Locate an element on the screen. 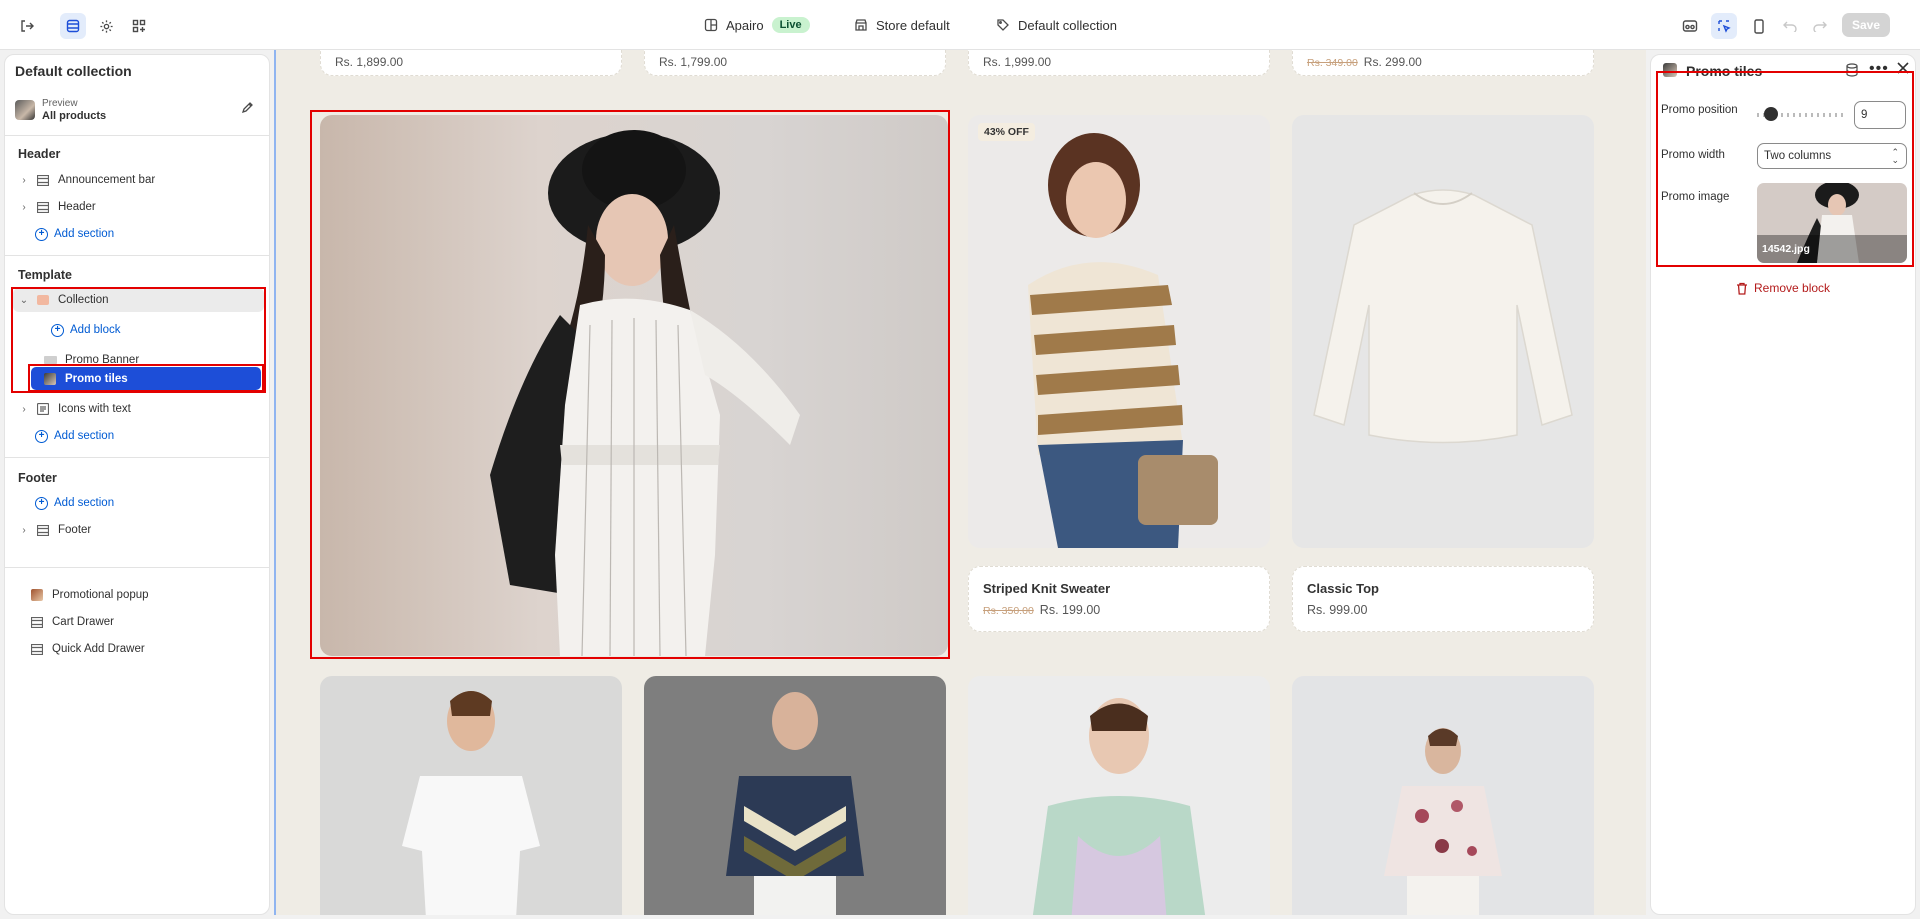 The width and height of the screenshot is (1920, 919). discount-badge: 43% OFF is located at coordinates (1006, 132).